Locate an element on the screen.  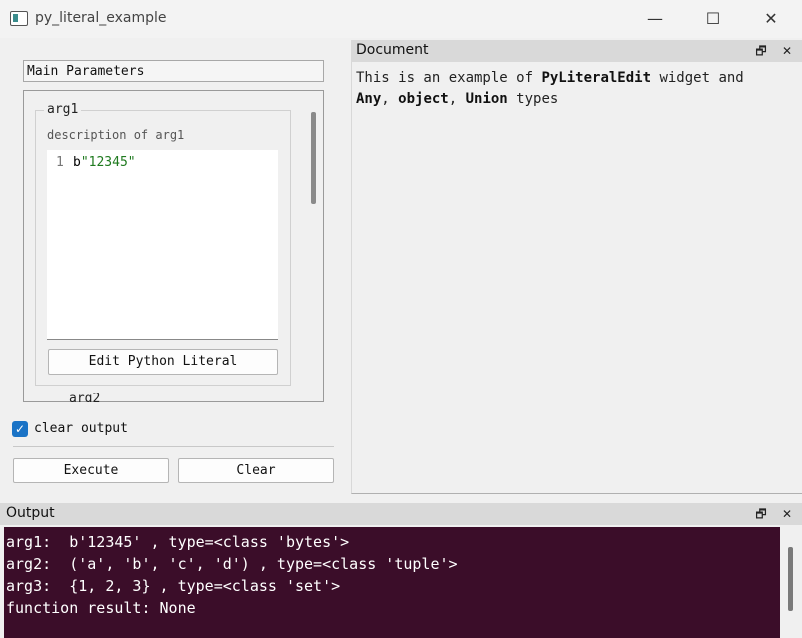
document-float-button: 🗗 is located at coordinates (761, 51).